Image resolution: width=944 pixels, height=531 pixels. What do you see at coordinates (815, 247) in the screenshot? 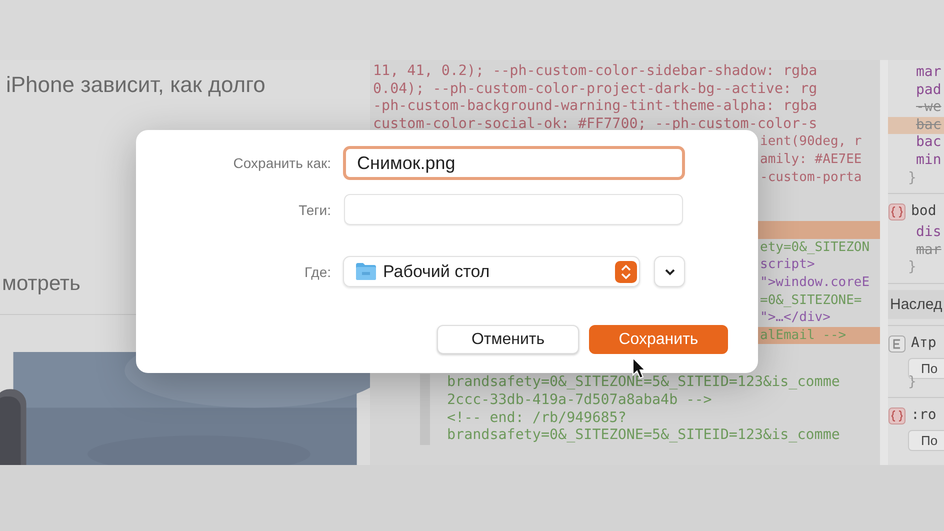
I see `code-line: ety=0&_SITEZON` at bounding box center [815, 247].